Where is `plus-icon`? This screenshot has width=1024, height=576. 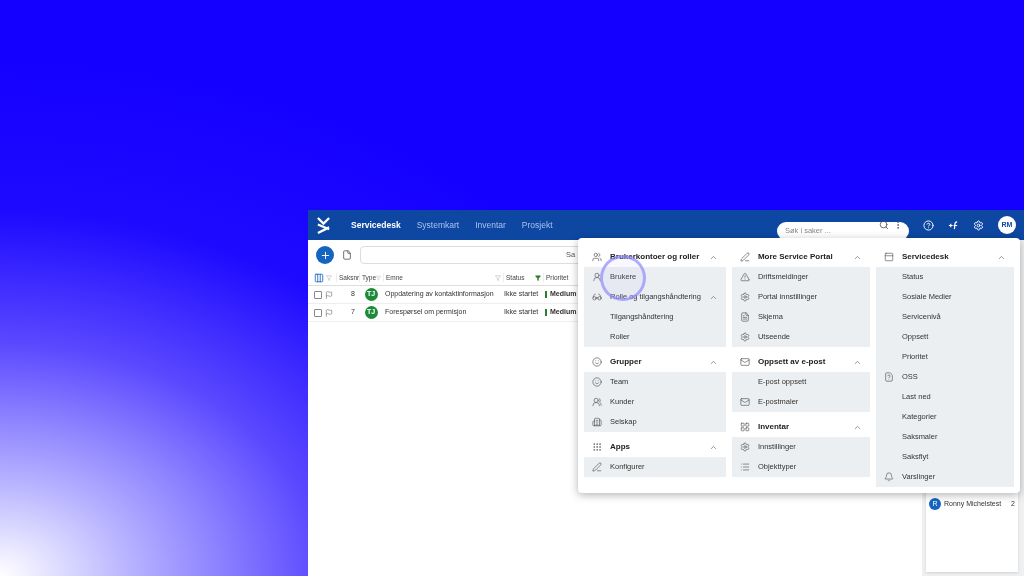 plus-icon is located at coordinates (325, 255).